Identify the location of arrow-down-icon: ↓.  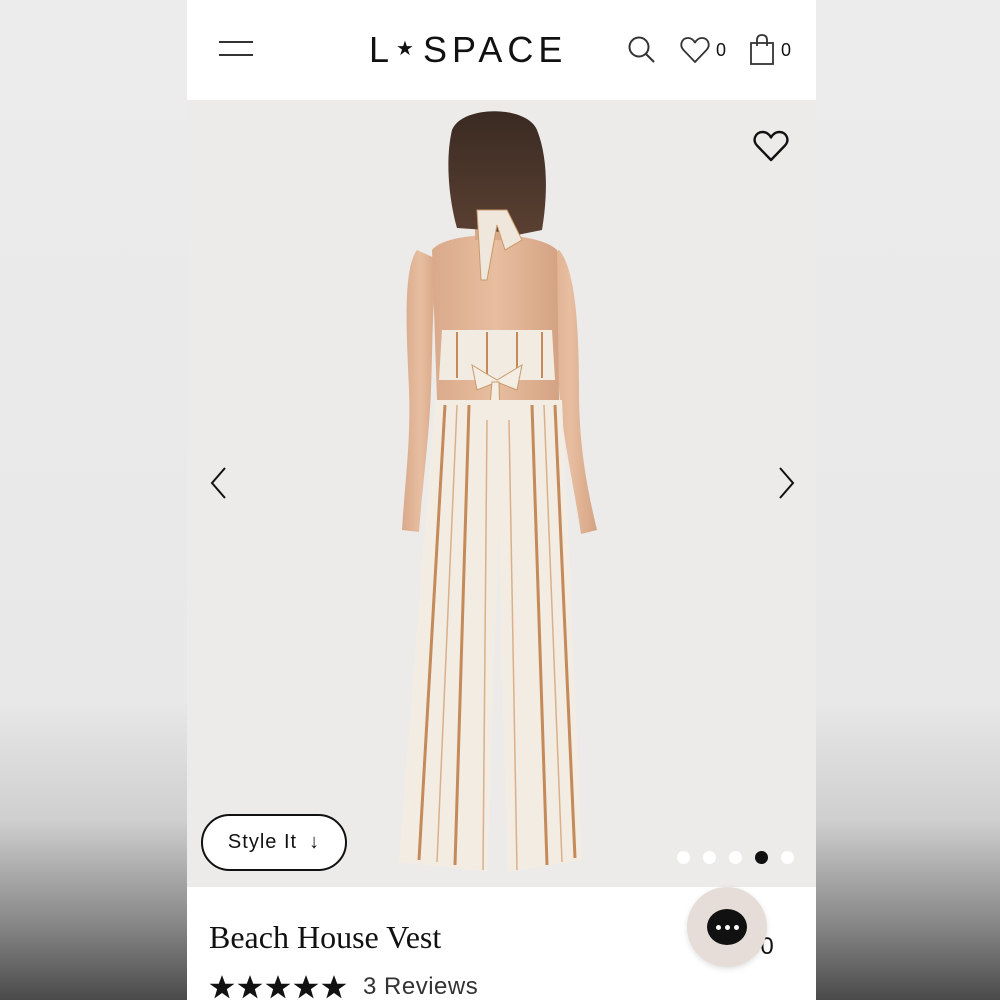
(315, 842).